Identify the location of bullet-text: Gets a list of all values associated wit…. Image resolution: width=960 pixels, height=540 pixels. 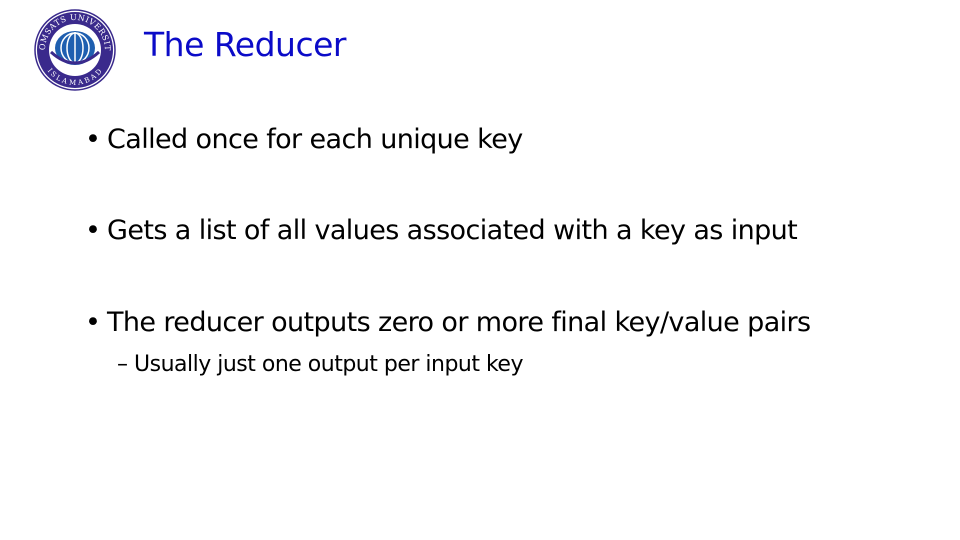
(452, 230).